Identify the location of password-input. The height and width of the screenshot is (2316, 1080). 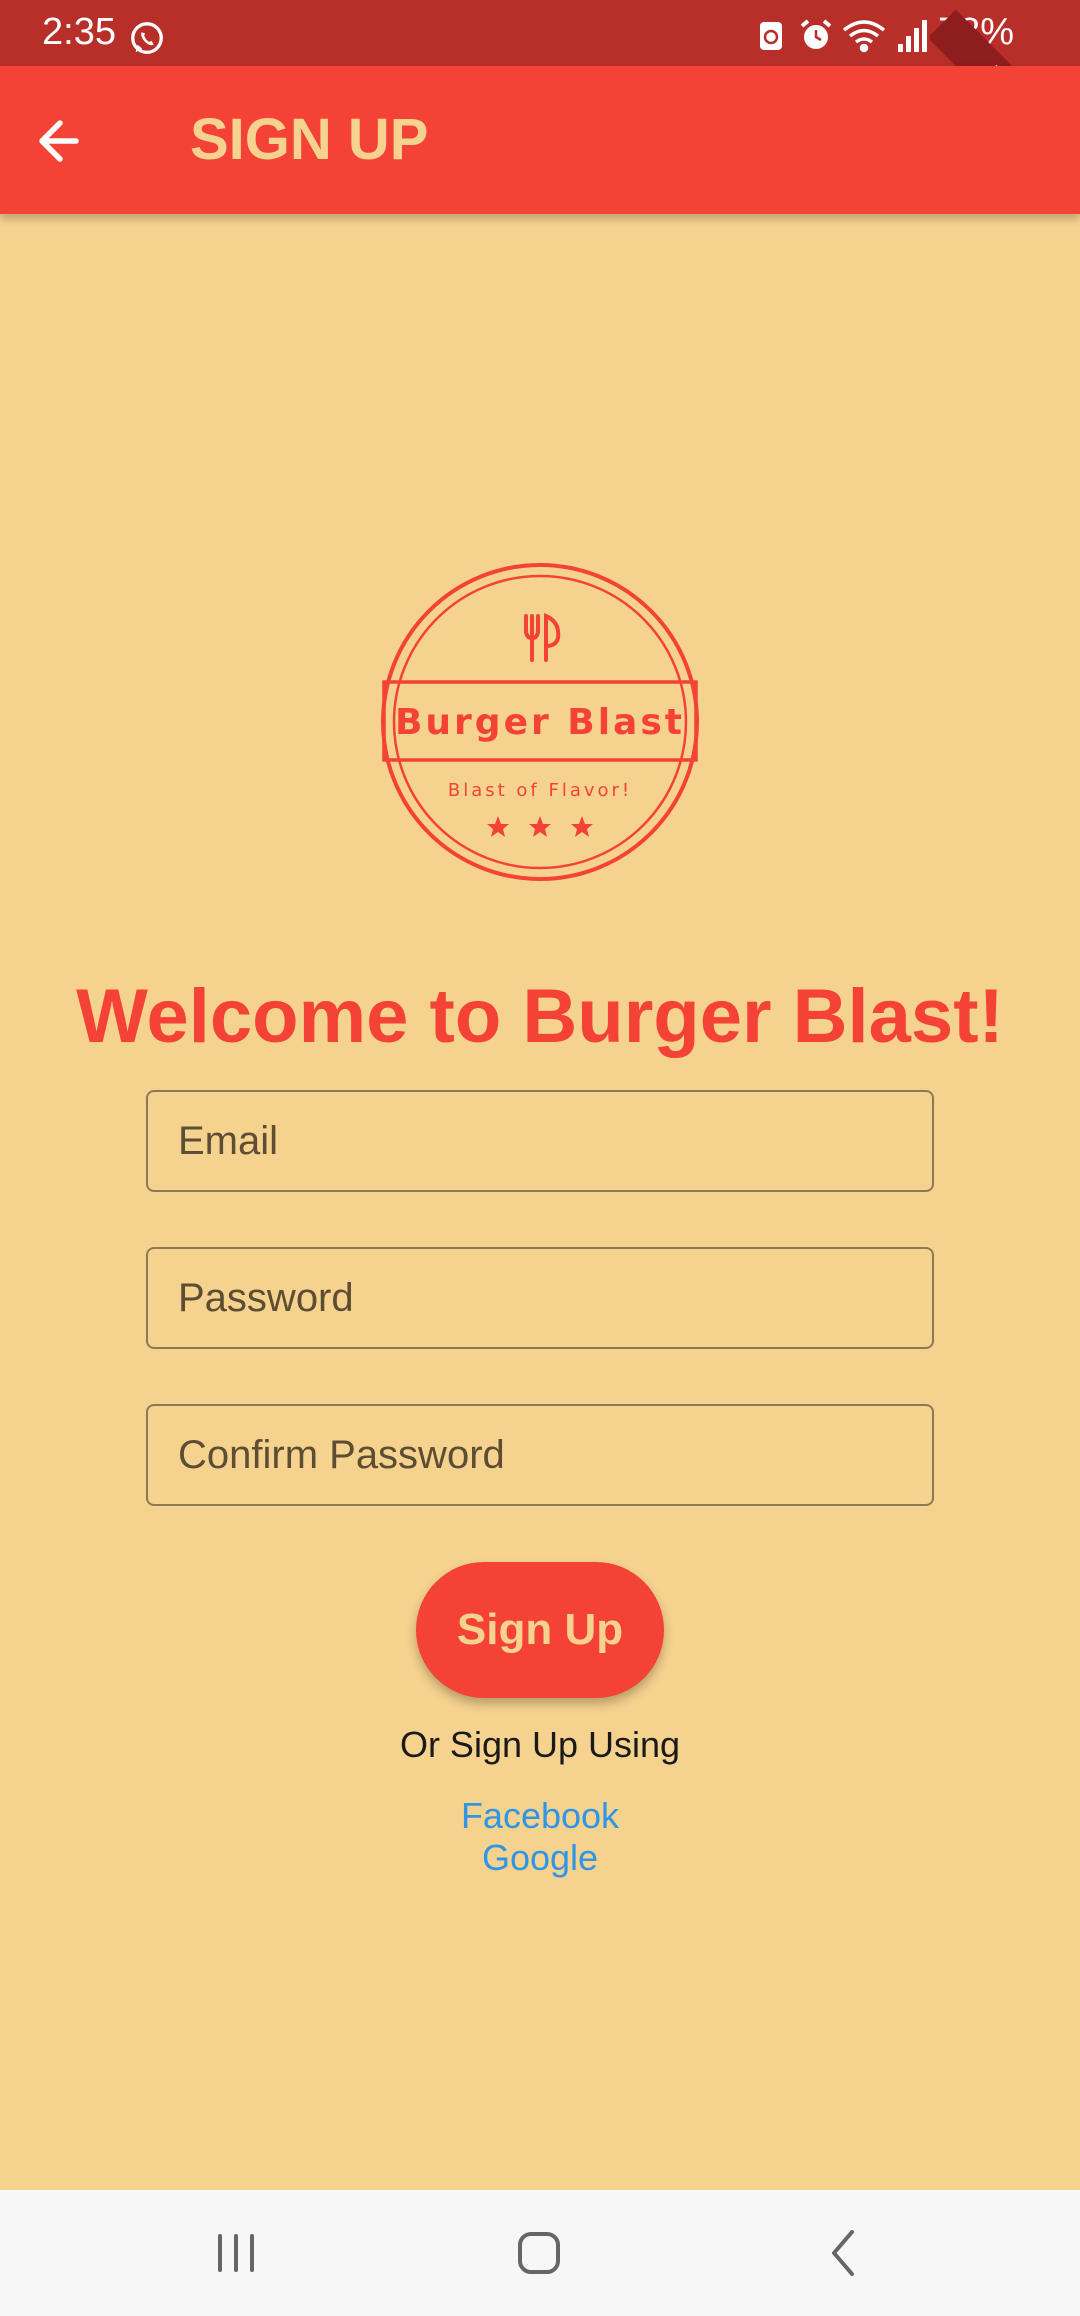
(540, 1298).